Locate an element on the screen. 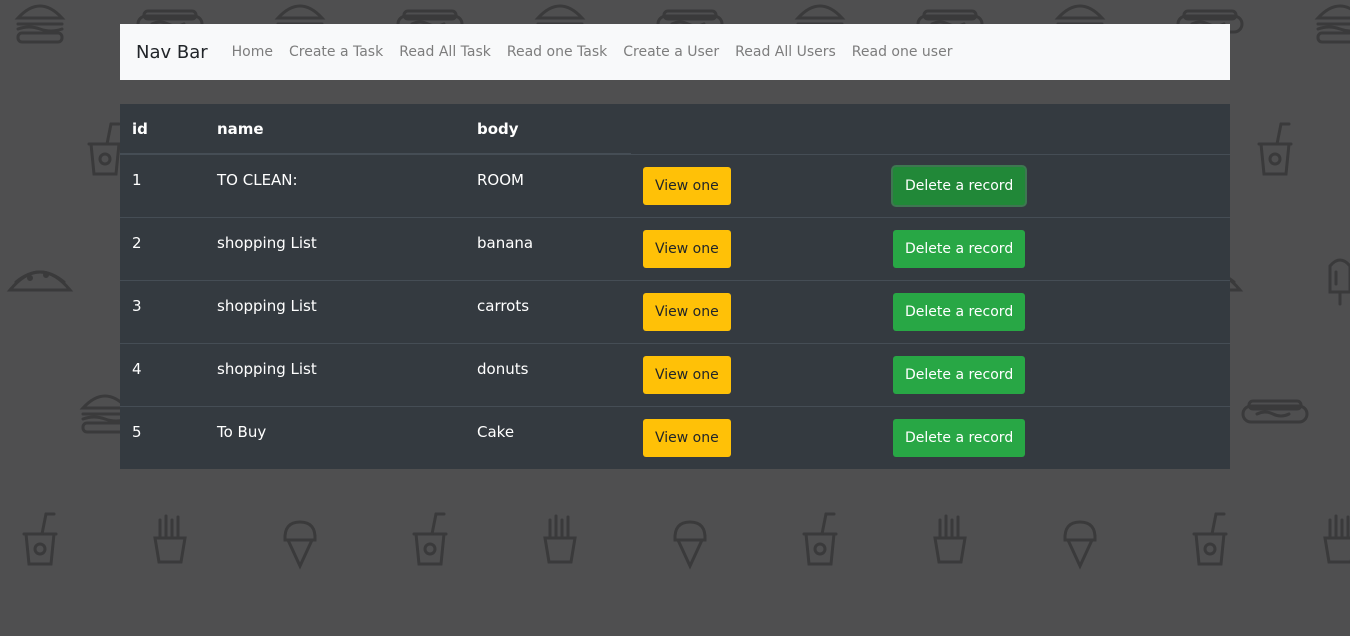  cell-id: 3 is located at coordinates (162, 311).